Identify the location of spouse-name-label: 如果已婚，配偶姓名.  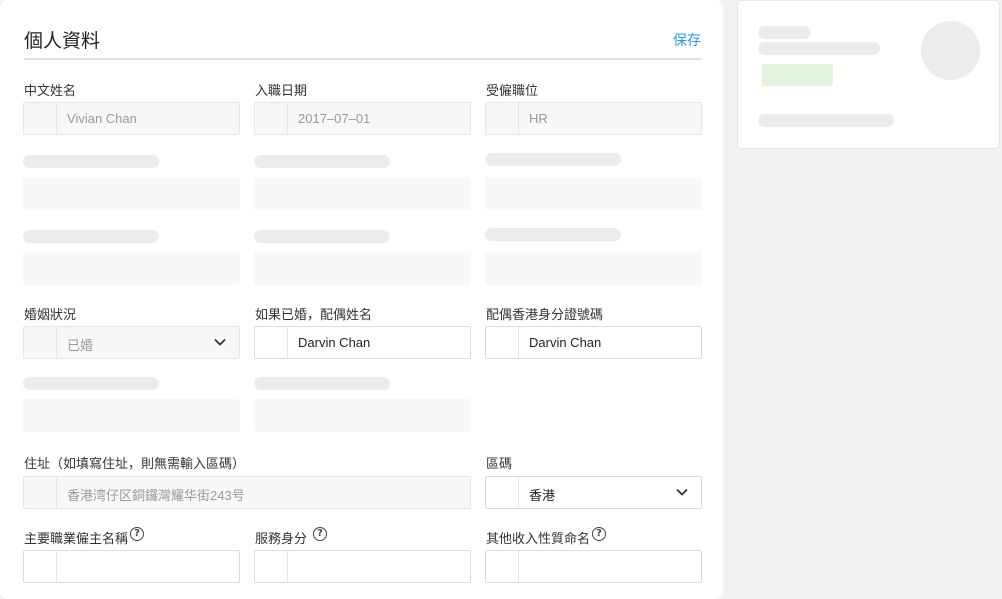
(314, 315).